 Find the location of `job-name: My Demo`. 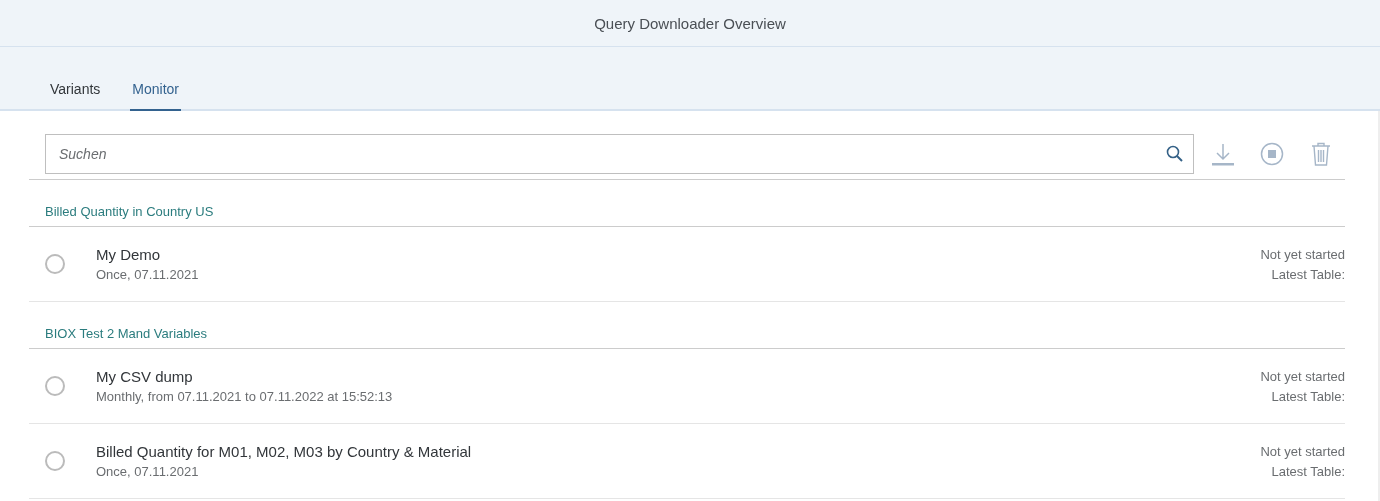

job-name: My Demo is located at coordinates (129, 254).